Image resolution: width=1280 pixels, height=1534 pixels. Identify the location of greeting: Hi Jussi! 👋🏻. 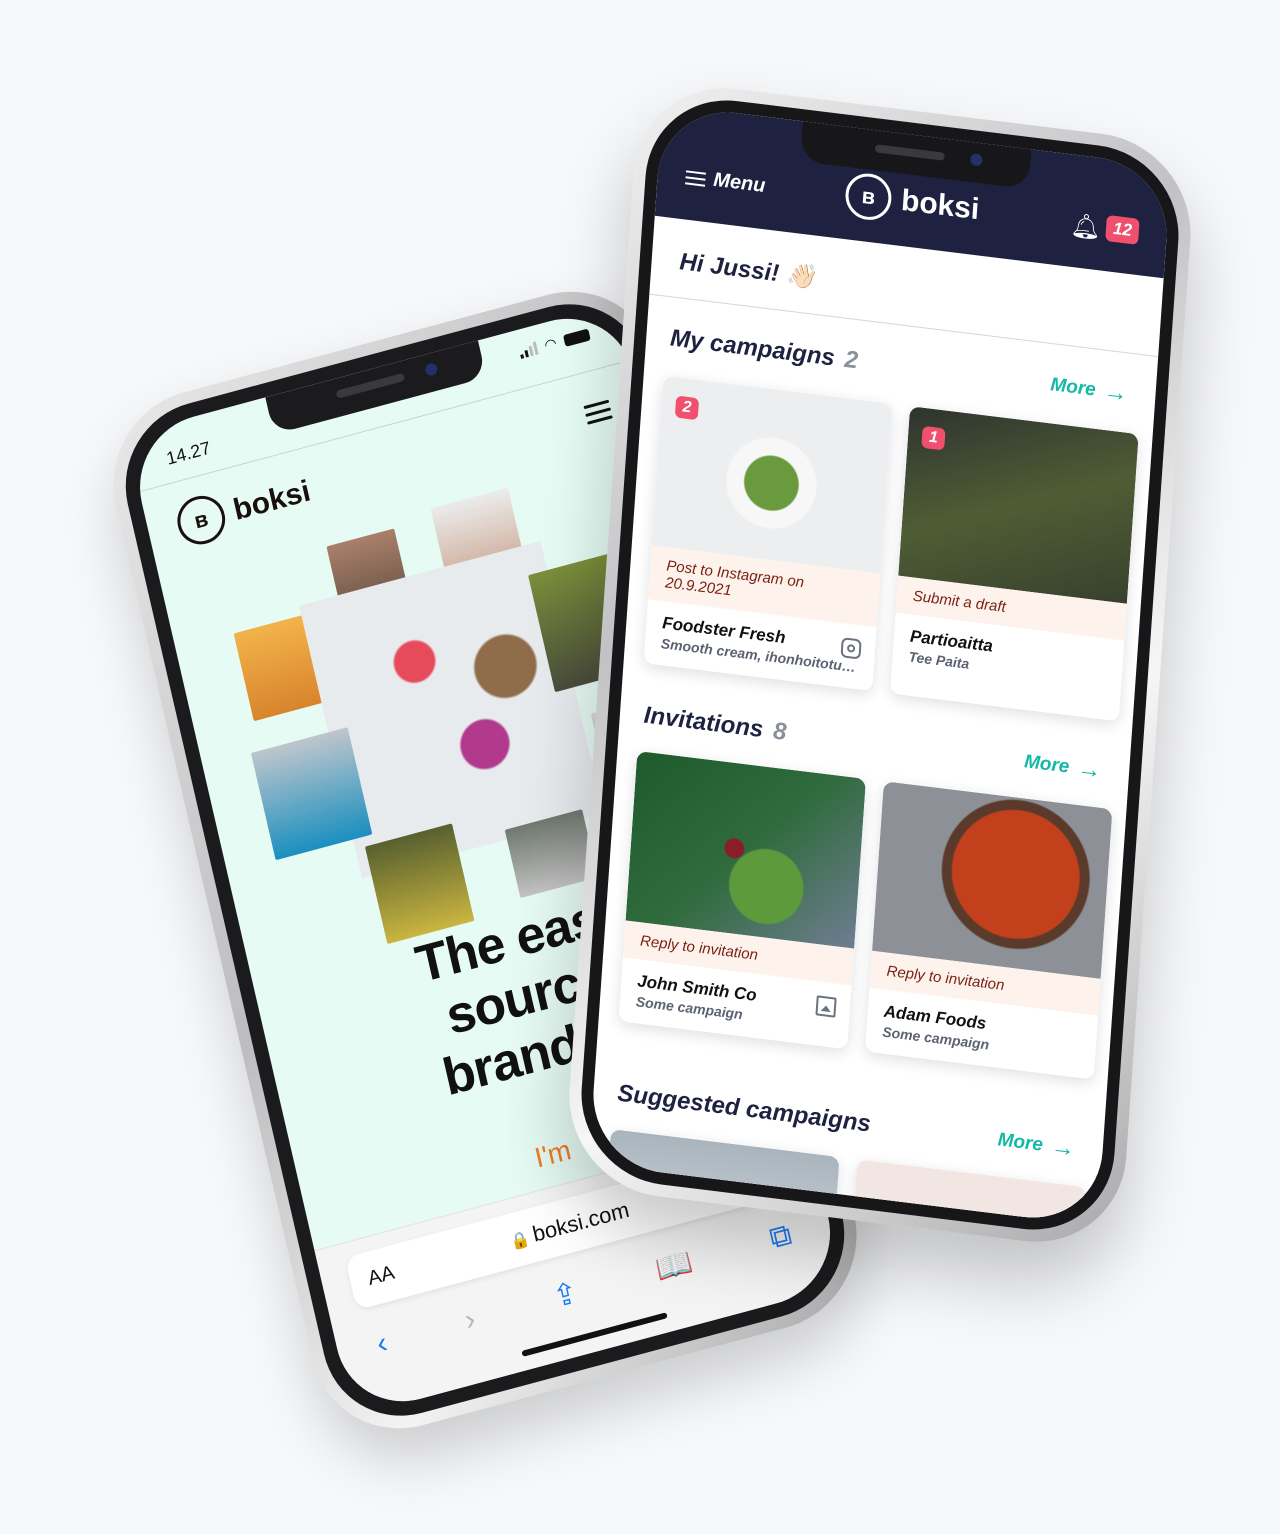
(747, 270).